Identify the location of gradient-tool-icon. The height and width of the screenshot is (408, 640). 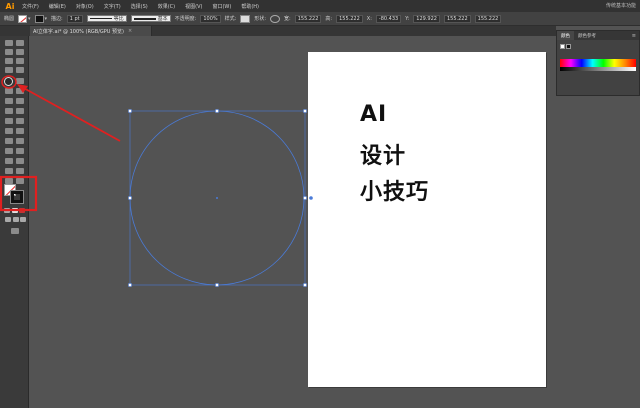
(20, 141).